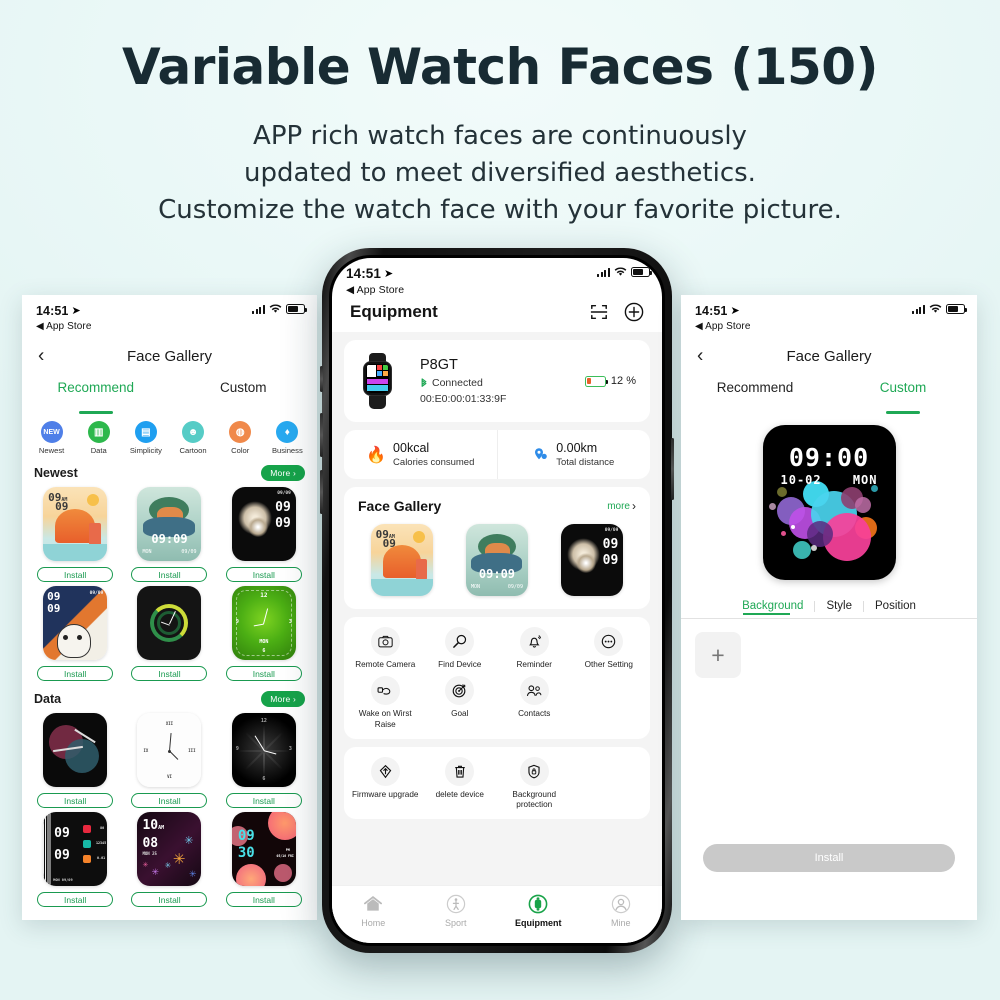  What do you see at coordinates (573, 454) in the screenshot?
I see `stat-distance: 0.00km Total distance` at bounding box center [573, 454].